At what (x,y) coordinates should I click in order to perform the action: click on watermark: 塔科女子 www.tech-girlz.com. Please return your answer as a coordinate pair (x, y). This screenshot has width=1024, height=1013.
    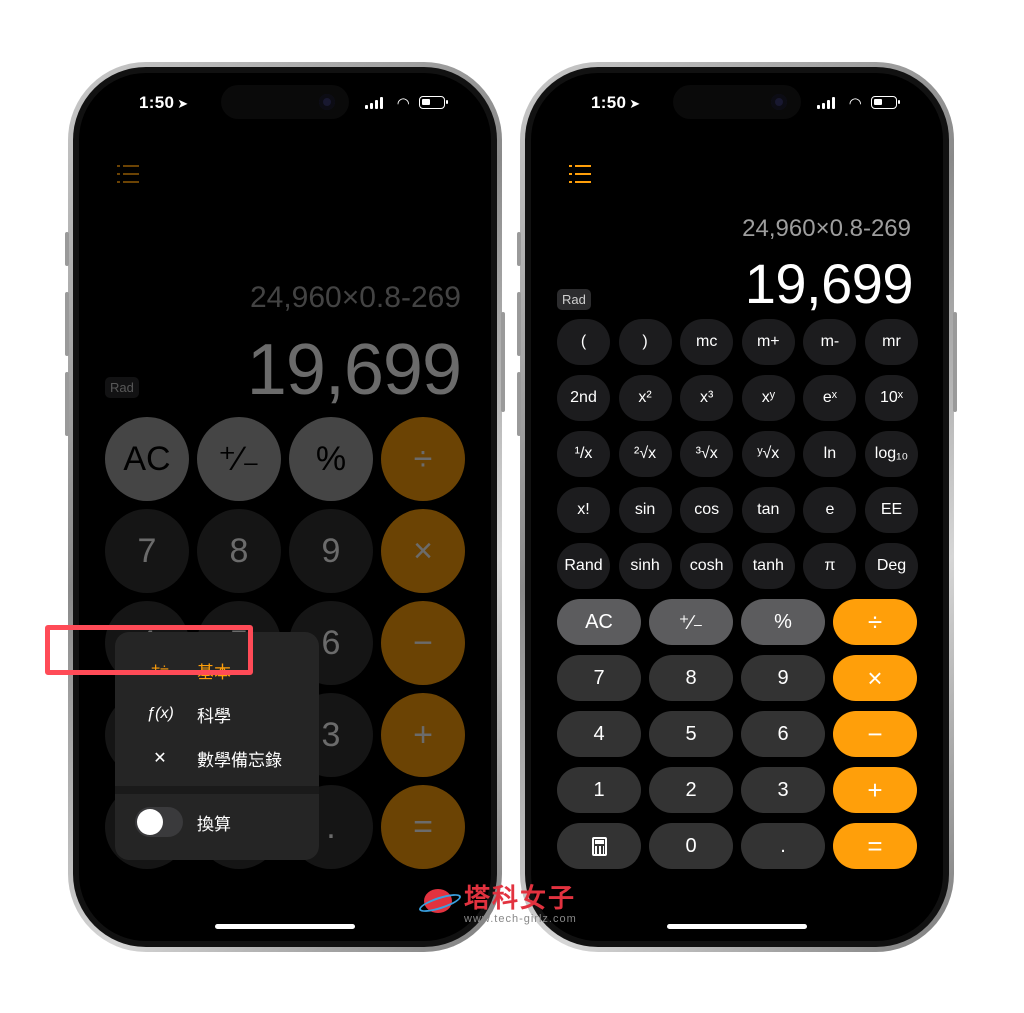
    Looking at the image, I should click on (496, 901).